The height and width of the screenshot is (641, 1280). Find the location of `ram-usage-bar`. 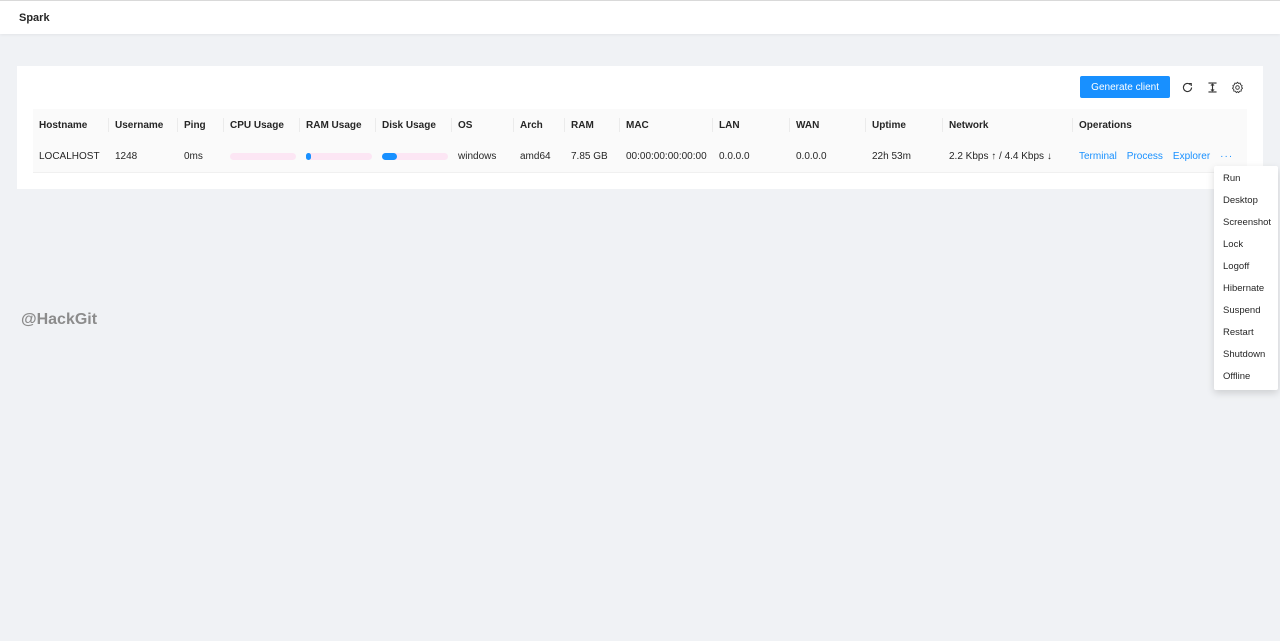

ram-usage-bar is located at coordinates (339, 156).